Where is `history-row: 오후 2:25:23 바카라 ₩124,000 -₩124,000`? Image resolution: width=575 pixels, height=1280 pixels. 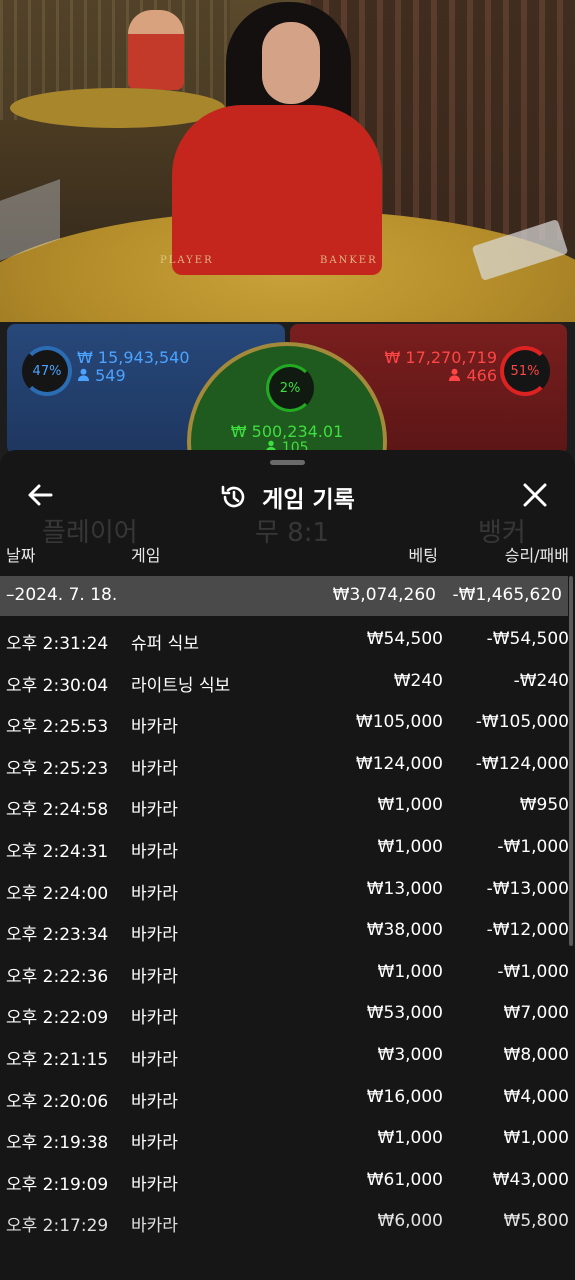
history-row: 오후 2:25:23 바카라 ₩124,000 -₩124,000 is located at coordinates (287, 766).